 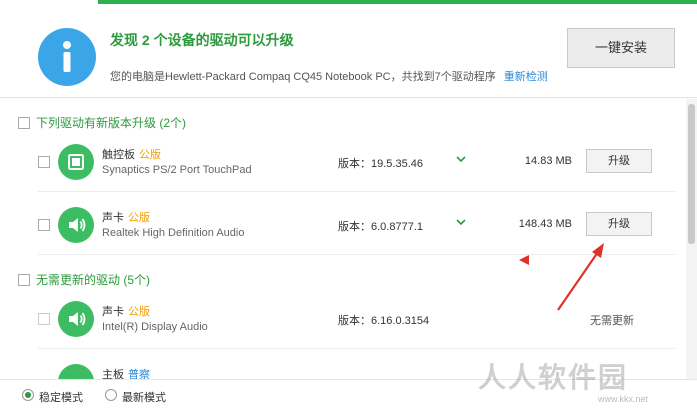 What do you see at coordinates (380, 227) in the screenshot?
I see `driver-version: 版本：6.0.8777.1` at bounding box center [380, 227].